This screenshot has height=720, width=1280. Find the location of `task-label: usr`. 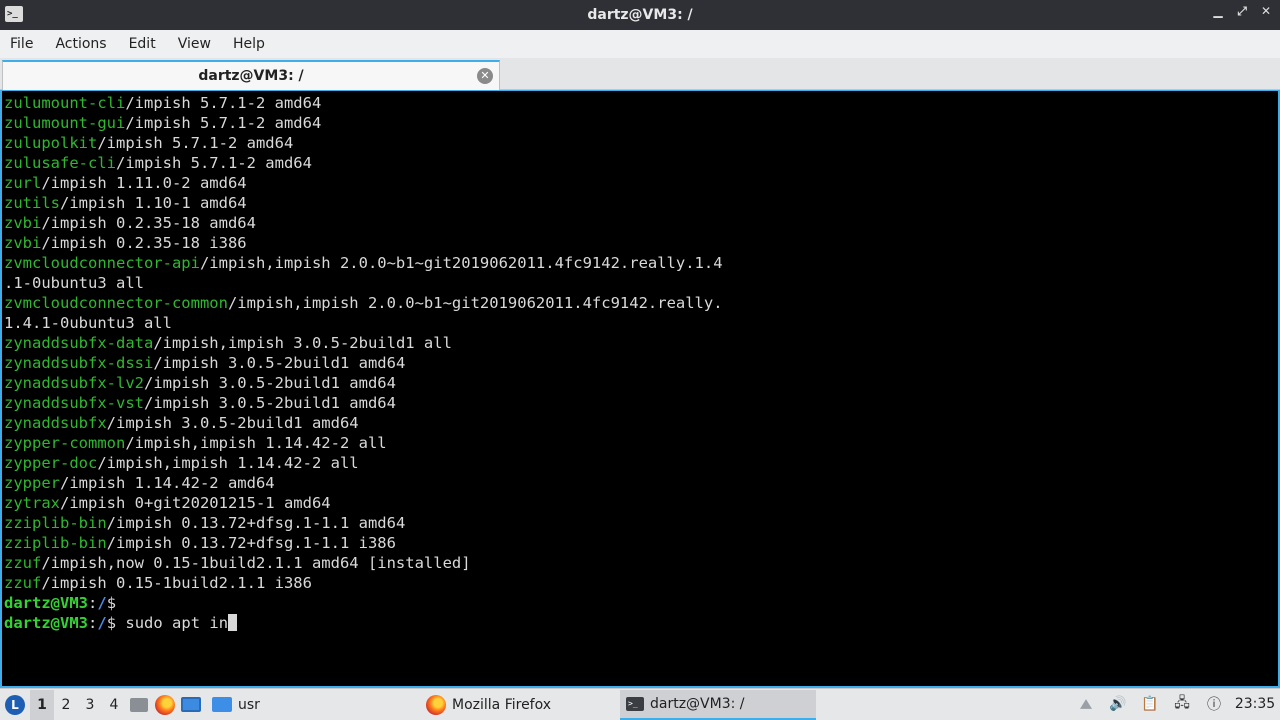

task-label: usr is located at coordinates (249, 704).